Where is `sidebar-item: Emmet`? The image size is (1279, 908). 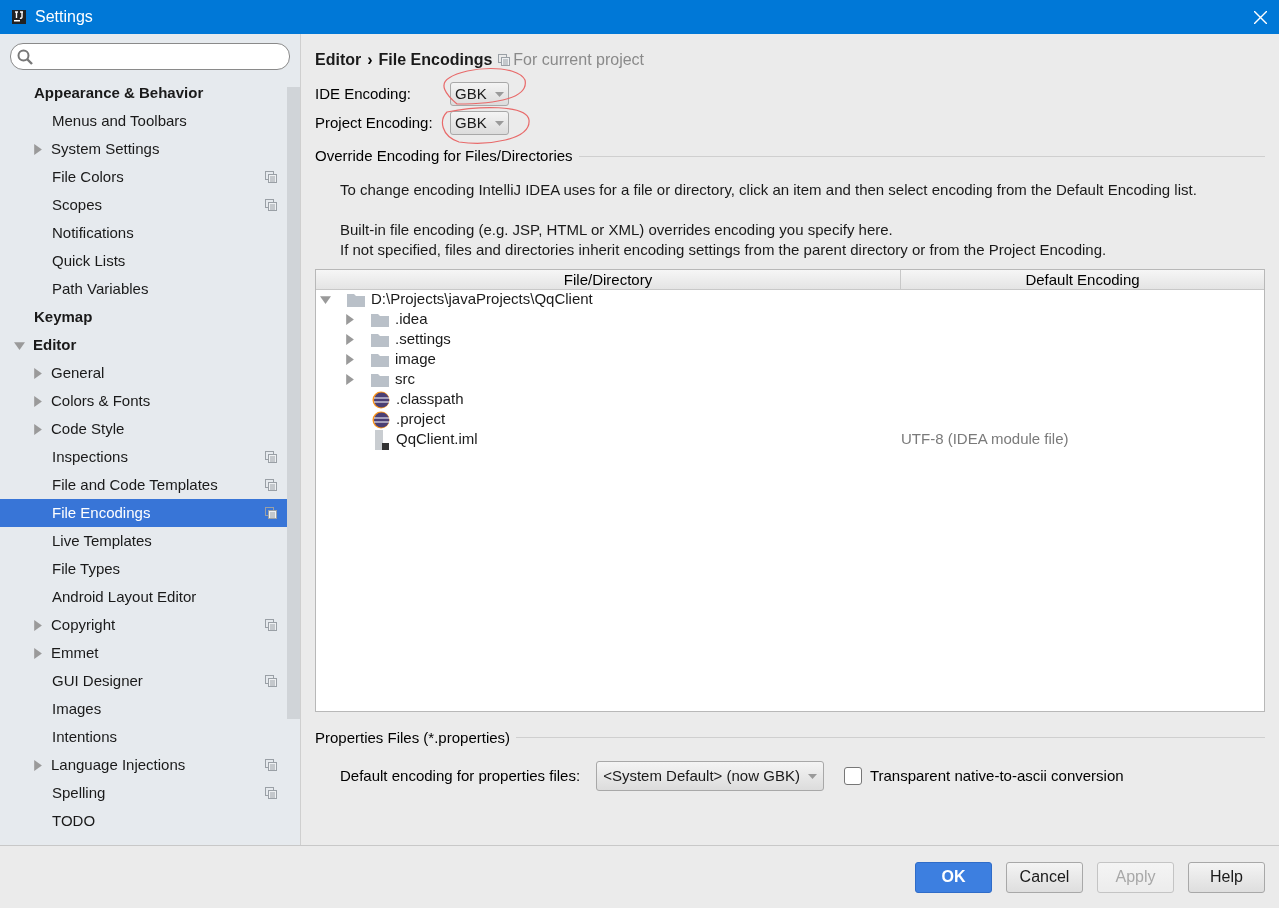
sidebar-item: Emmet is located at coordinates (143, 653).